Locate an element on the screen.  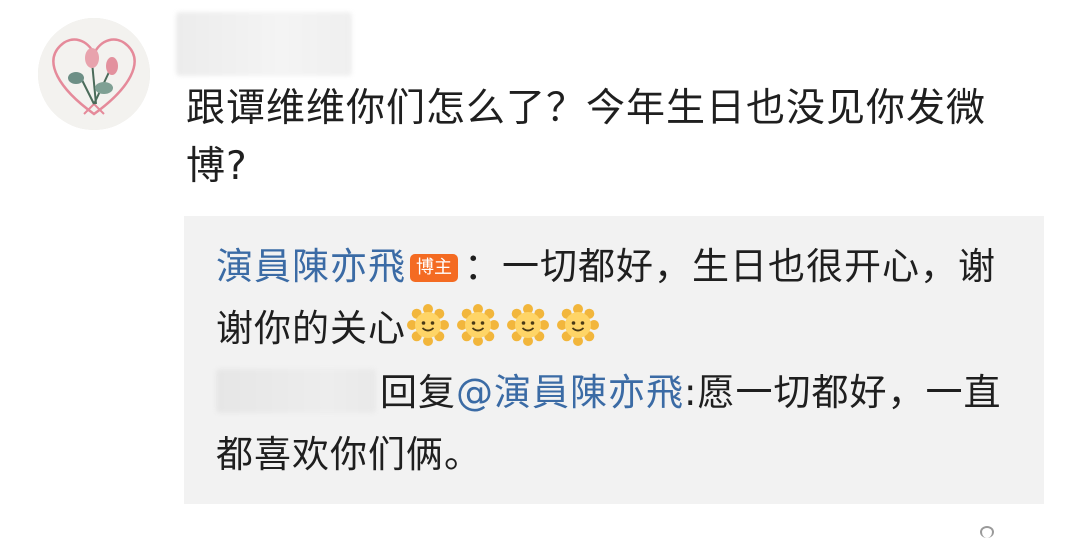
commenter-avatar is located at coordinates (94, 74).